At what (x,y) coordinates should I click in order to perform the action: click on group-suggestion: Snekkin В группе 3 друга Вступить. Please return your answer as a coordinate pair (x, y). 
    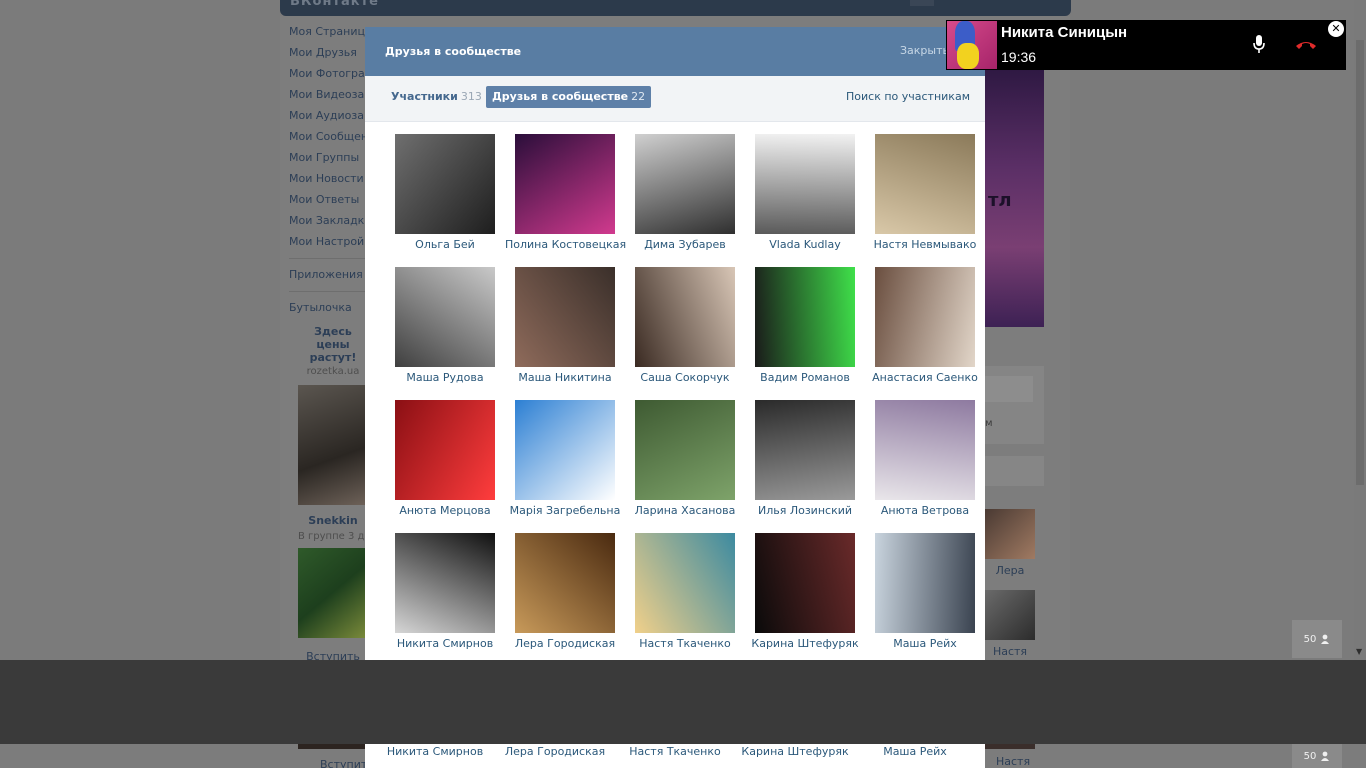
    Looking at the image, I should click on (333, 587).